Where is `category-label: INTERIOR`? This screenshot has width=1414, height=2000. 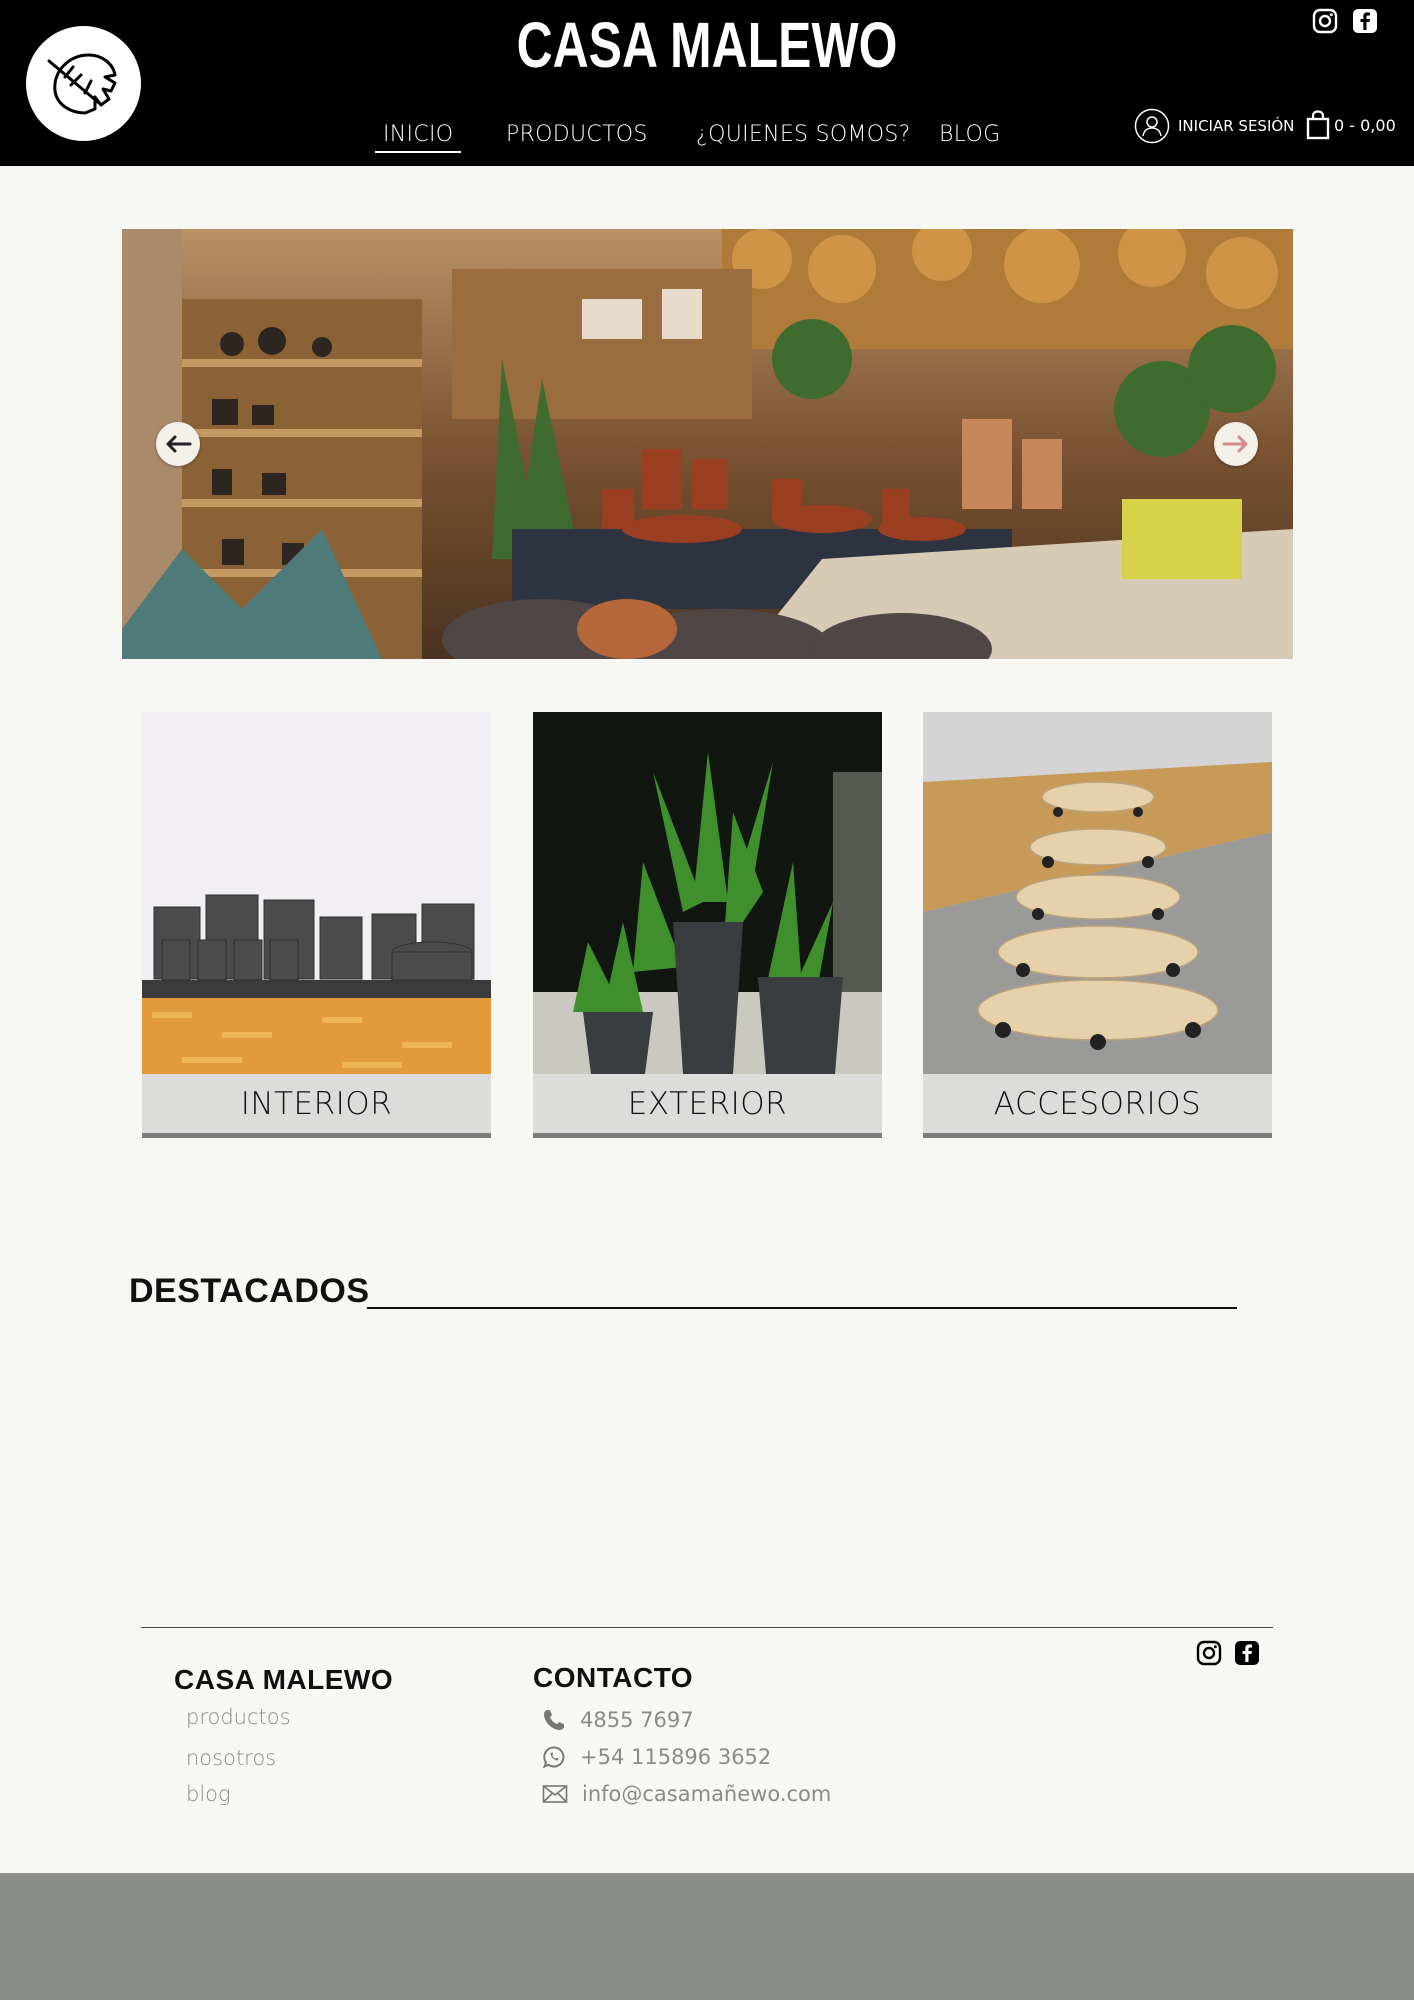 category-label: INTERIOR is located at coordinates (316, 1106).